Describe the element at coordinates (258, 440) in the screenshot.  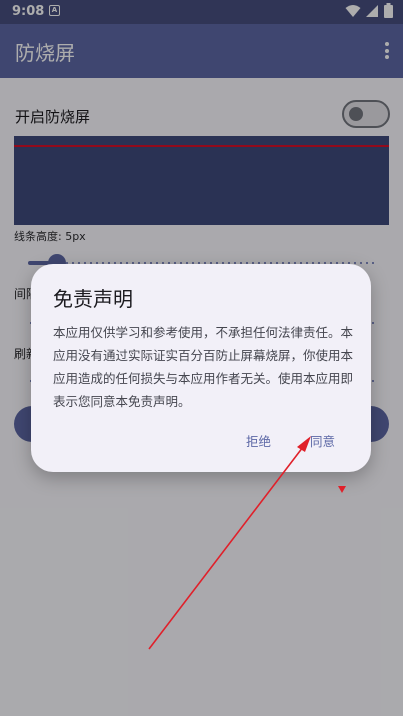
I see `reject-button: 拒绝` at that location.